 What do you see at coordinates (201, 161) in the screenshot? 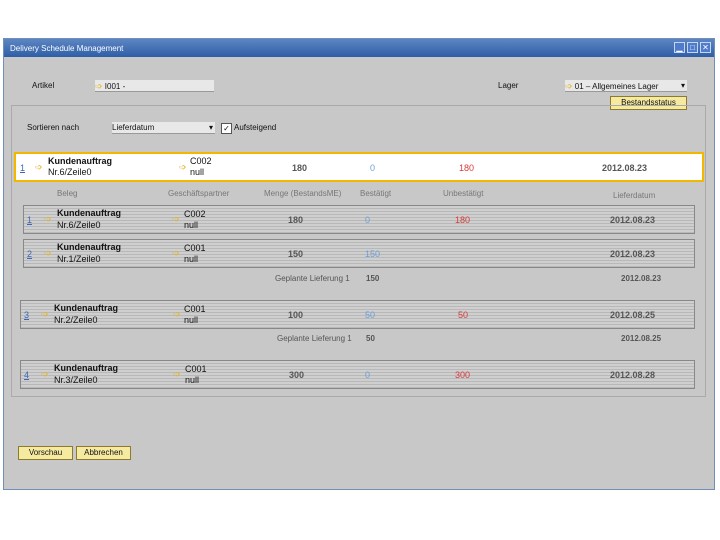
I see `selected-bp: C002` at bounding box center [201, 161].